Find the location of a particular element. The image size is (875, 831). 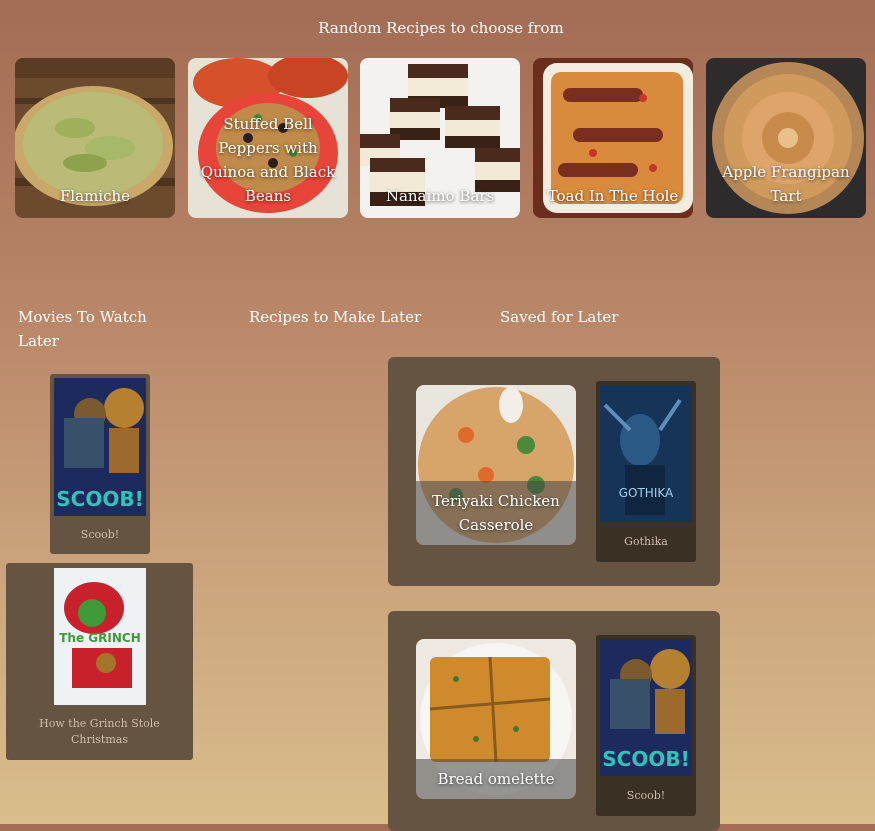

recipe-title: Nanaimo Bars is located at coordinates (440, 196).